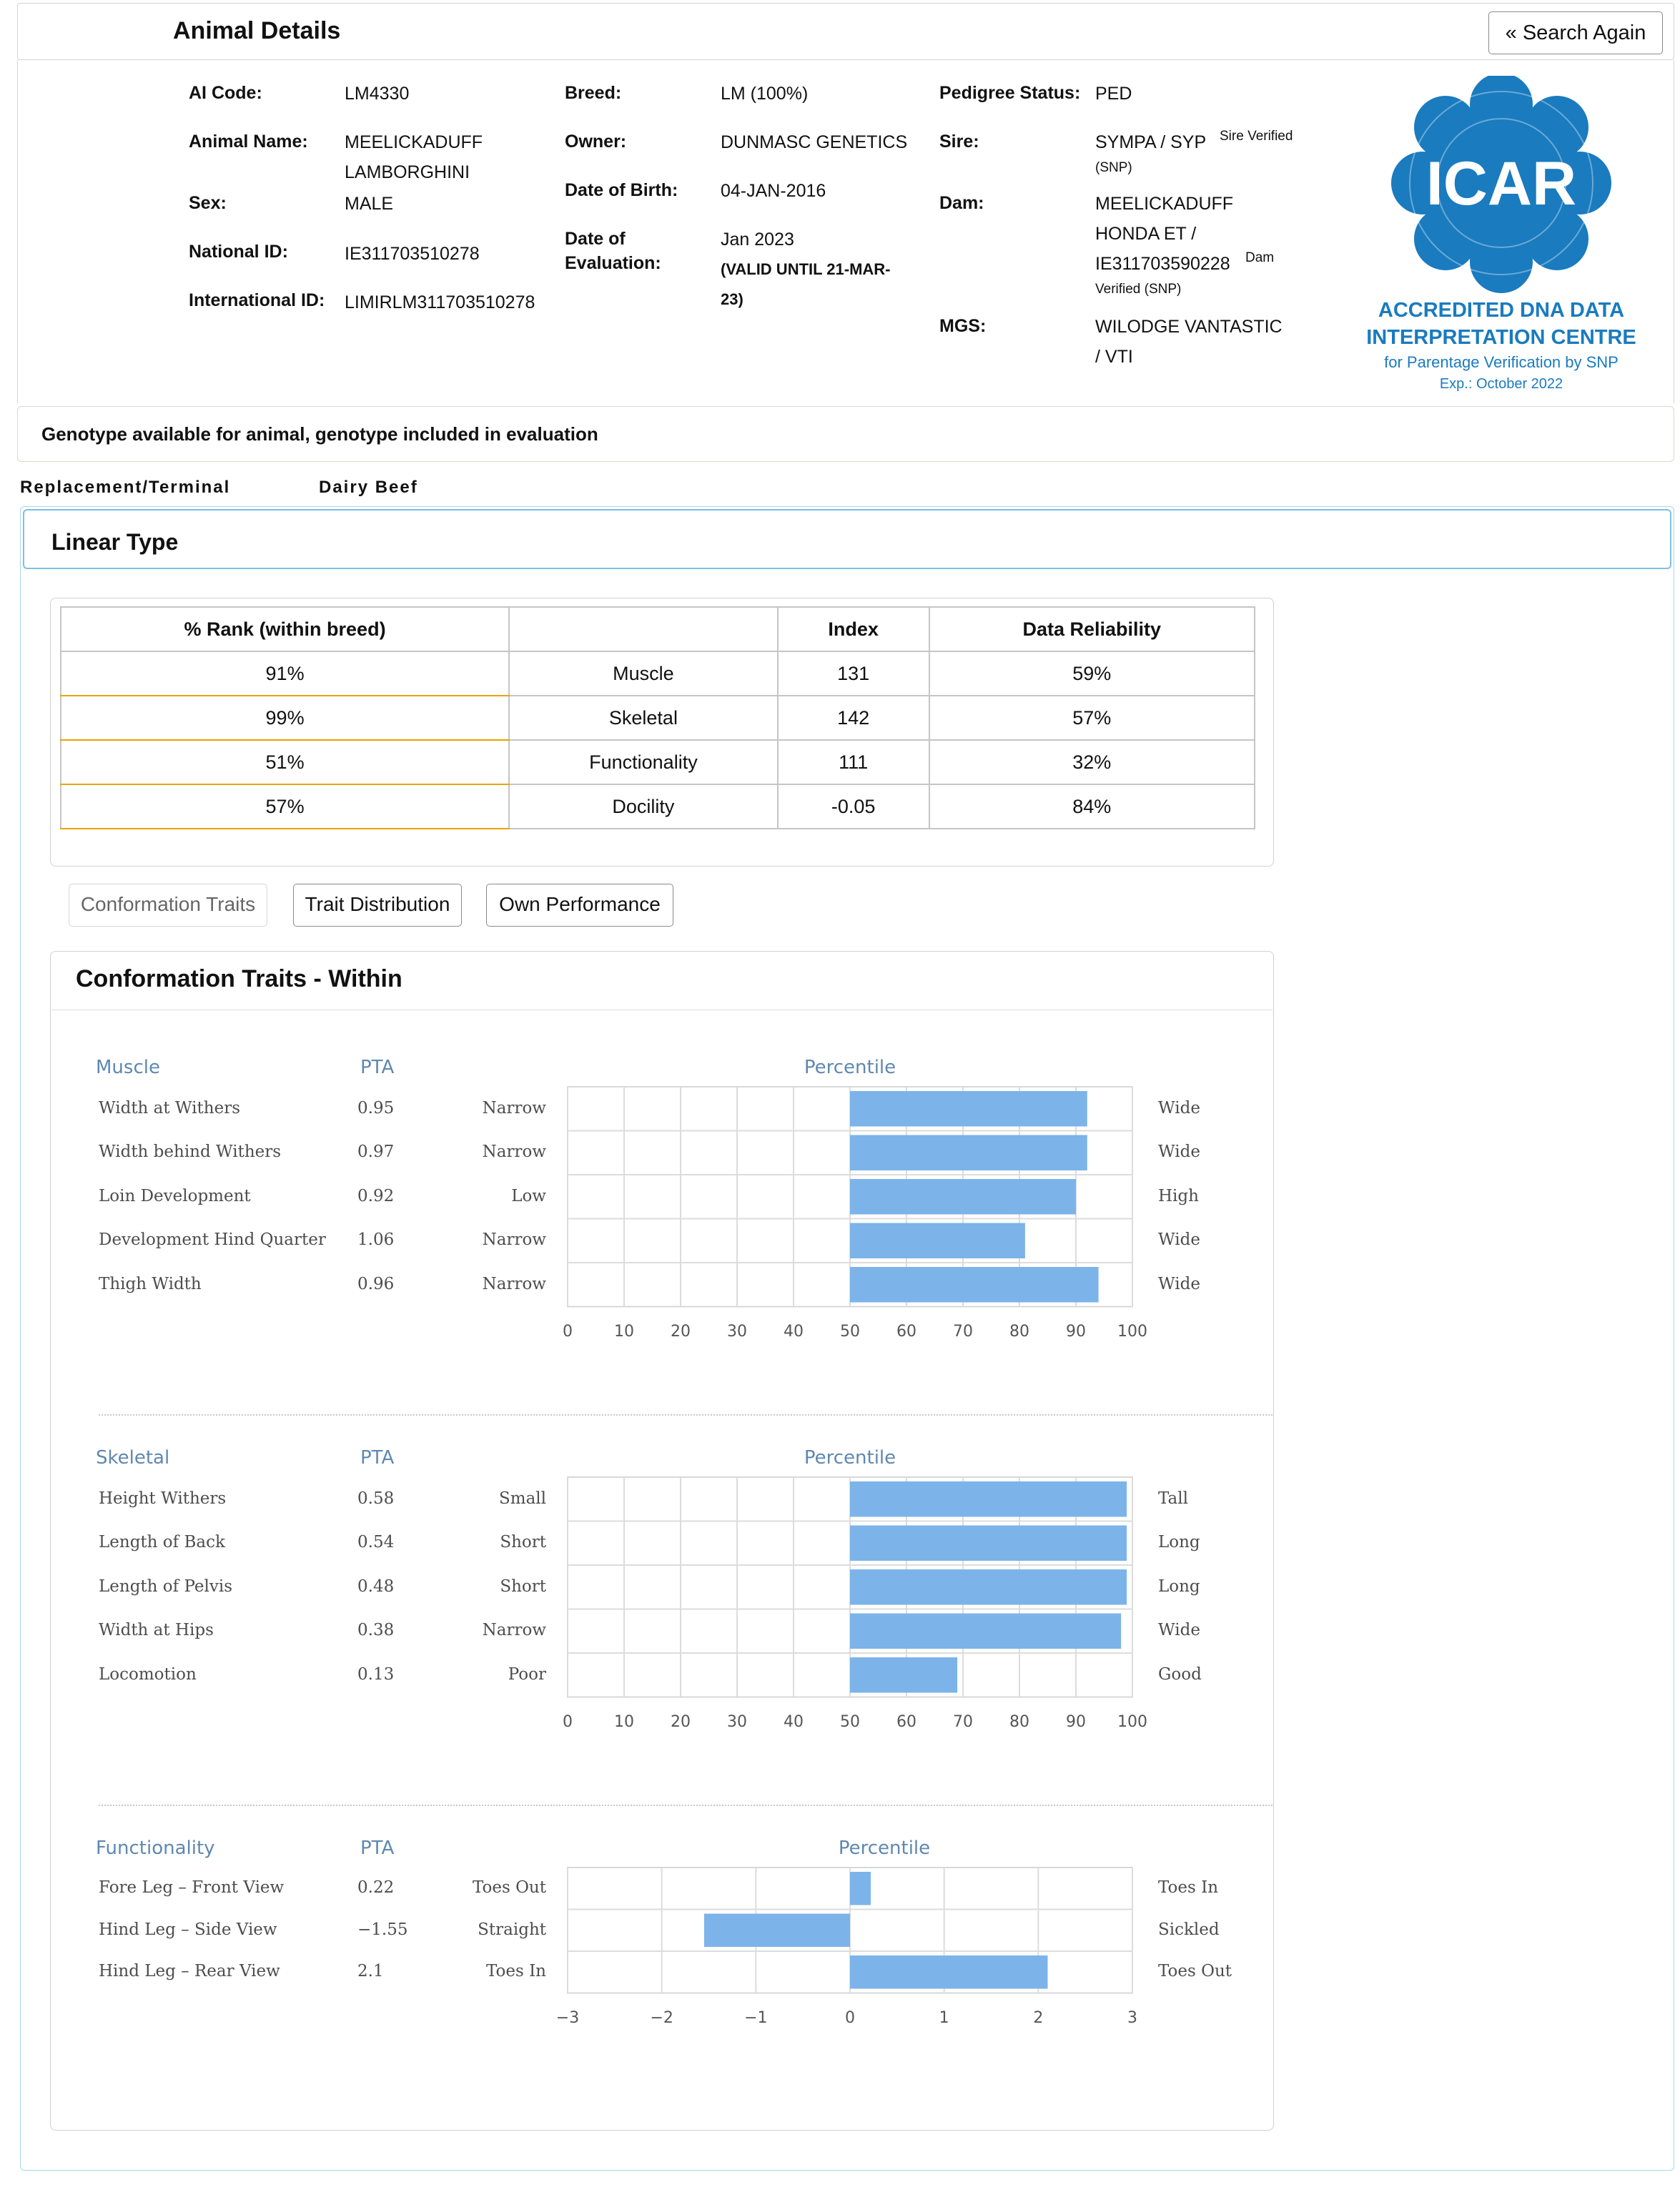  What do you see at coordinates (509, 1888) in the screenshot?
I see `low-label: Toes Out` at bounding box center [509, 1888].